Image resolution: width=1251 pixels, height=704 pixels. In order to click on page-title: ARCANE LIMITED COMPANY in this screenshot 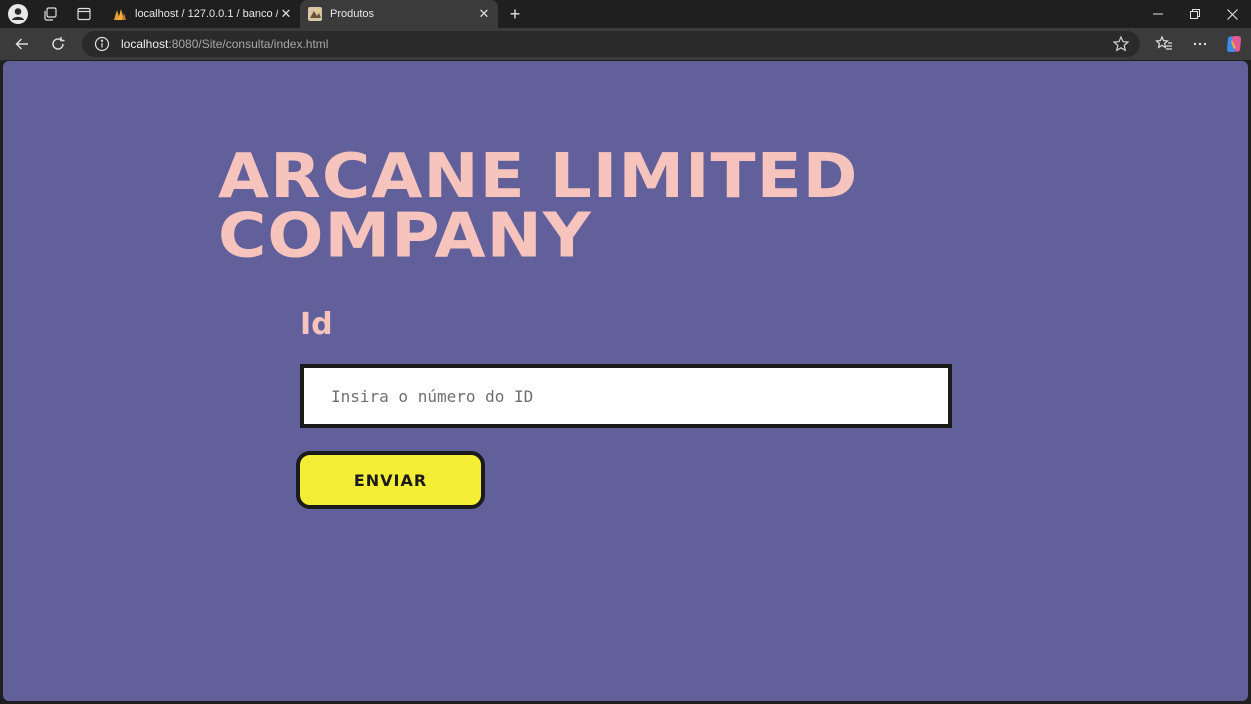, I will do `click(538, 206)`.